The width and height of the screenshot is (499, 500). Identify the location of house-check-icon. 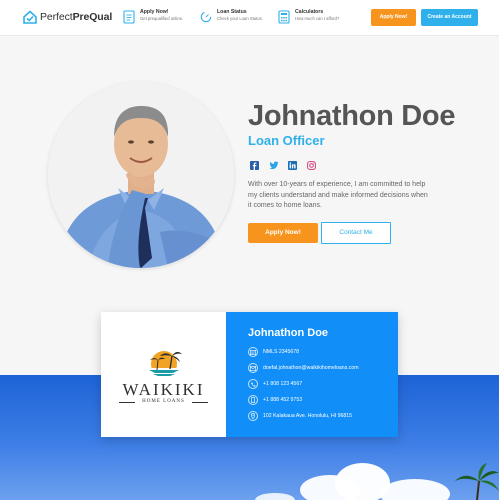
(30, 17).